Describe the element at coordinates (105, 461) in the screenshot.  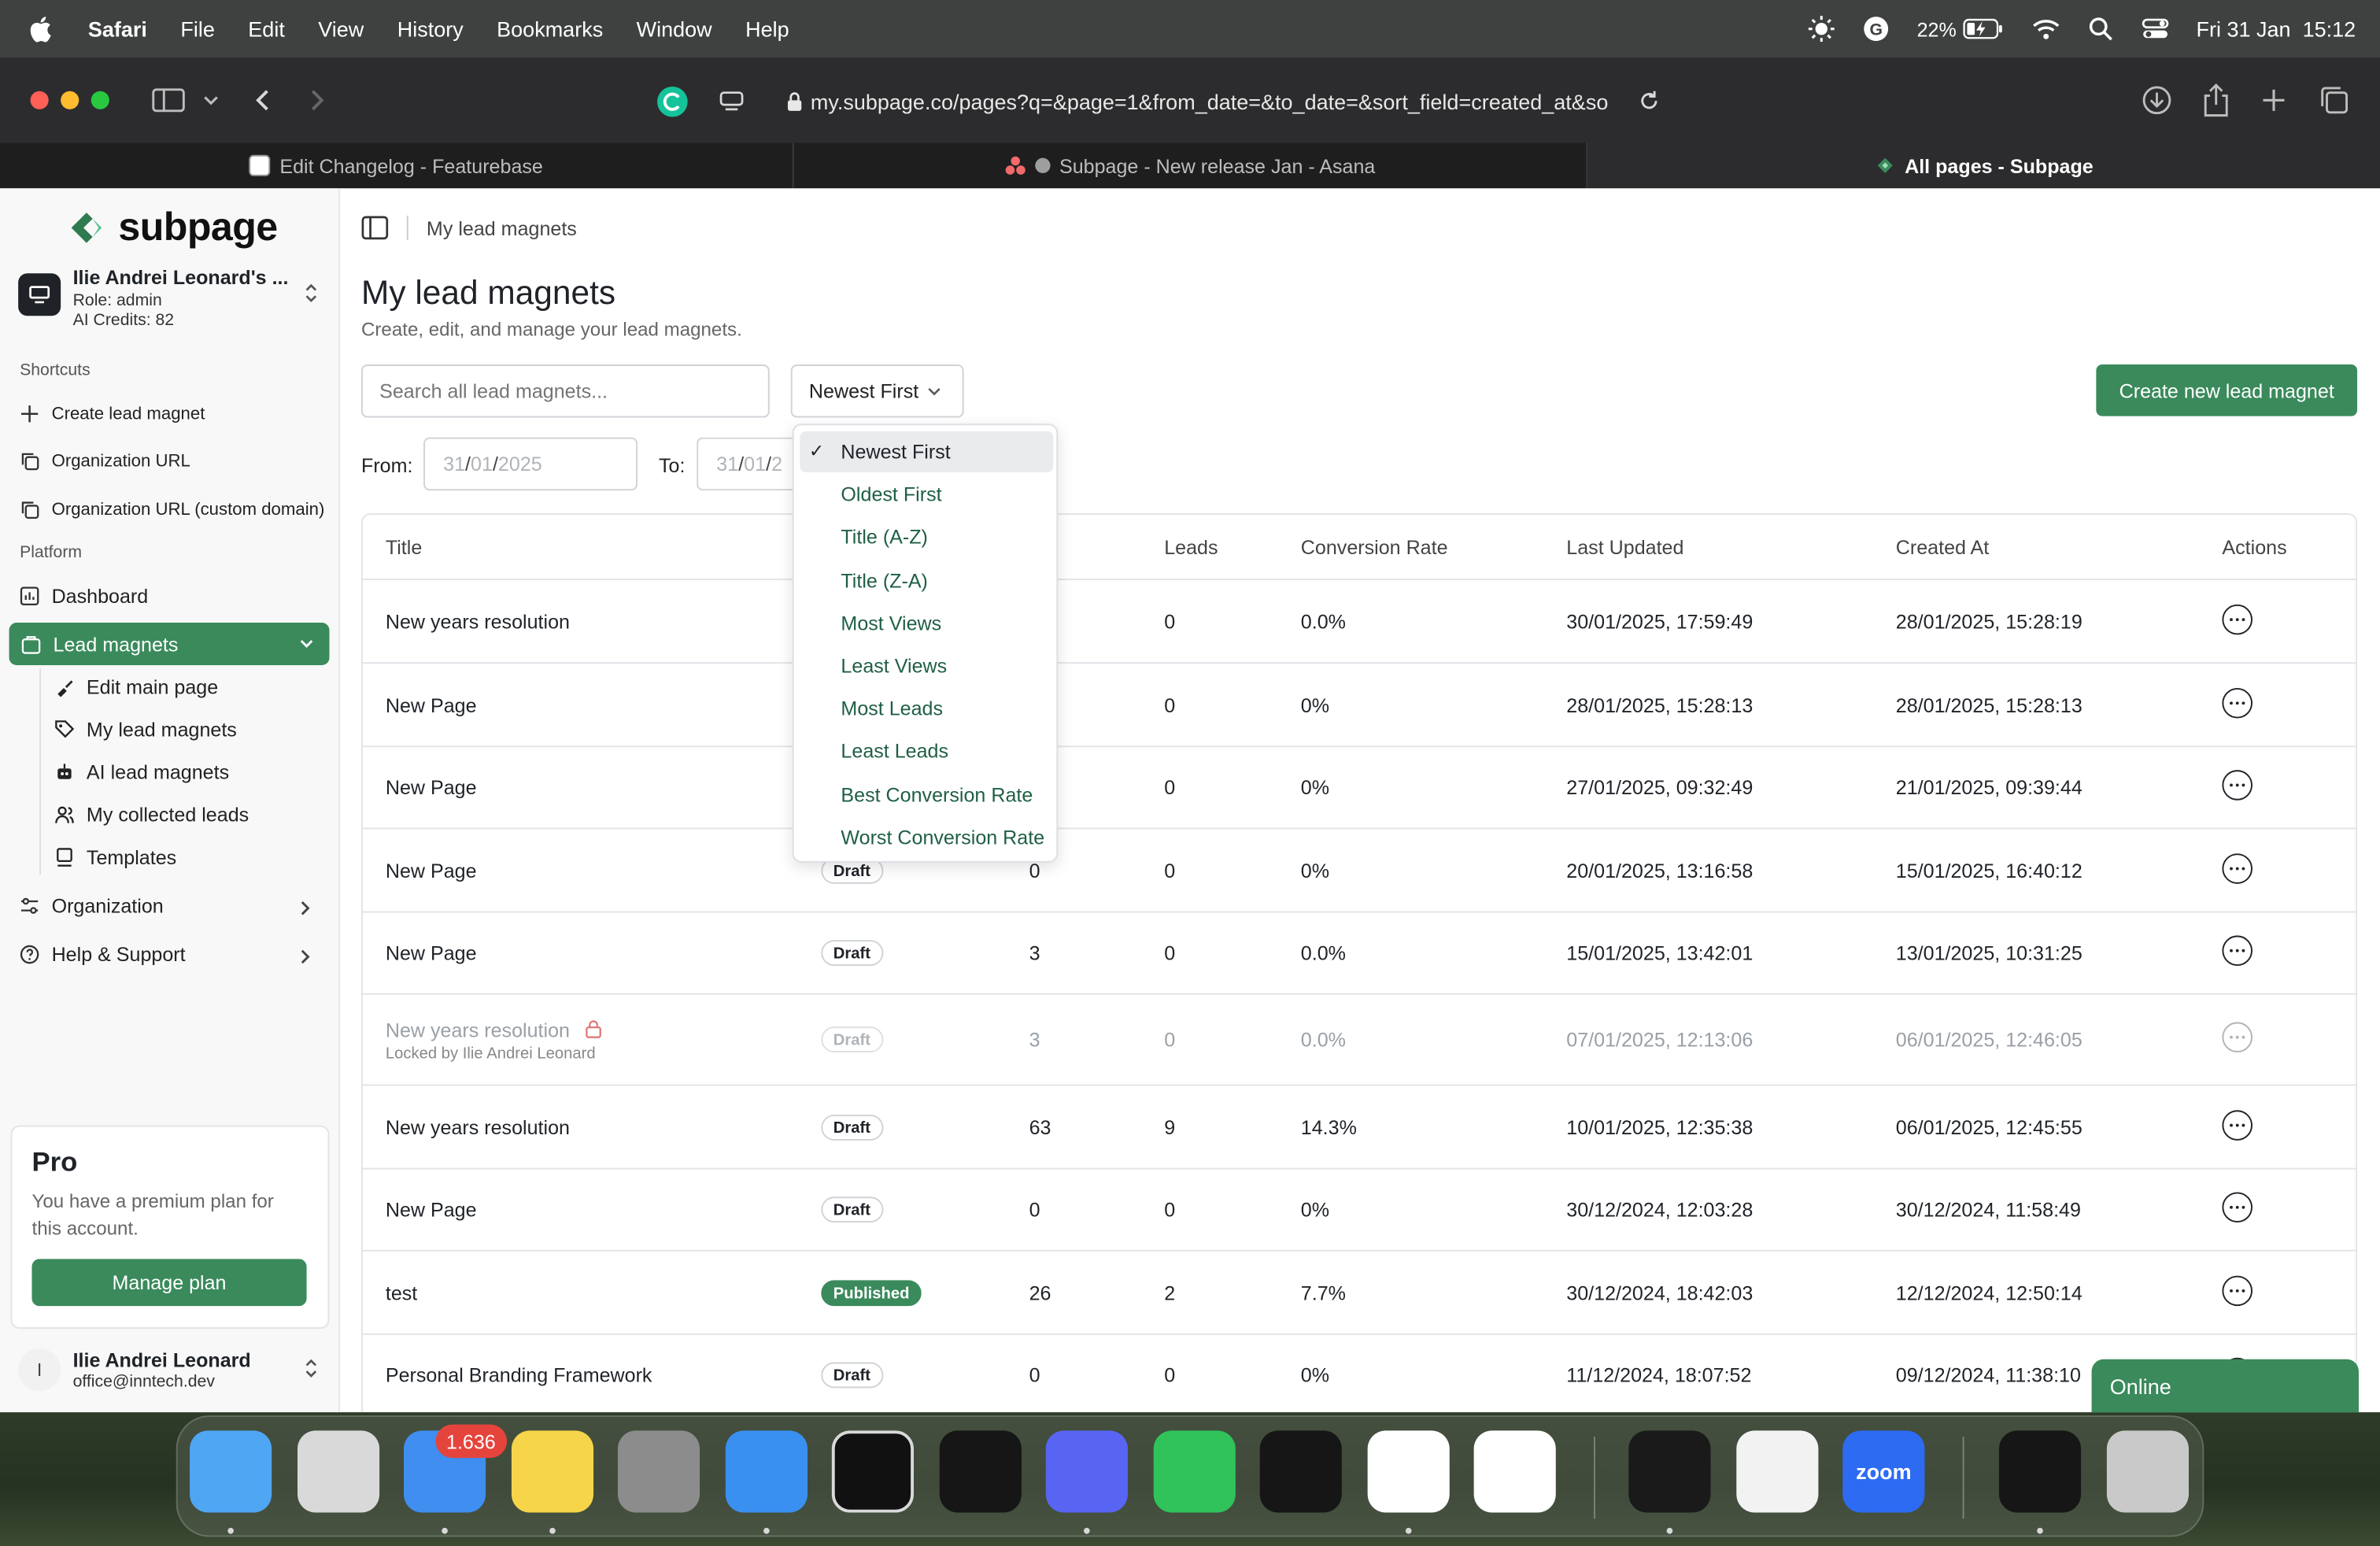
I see `shortcut-organization-url: Organization URL` at that location.